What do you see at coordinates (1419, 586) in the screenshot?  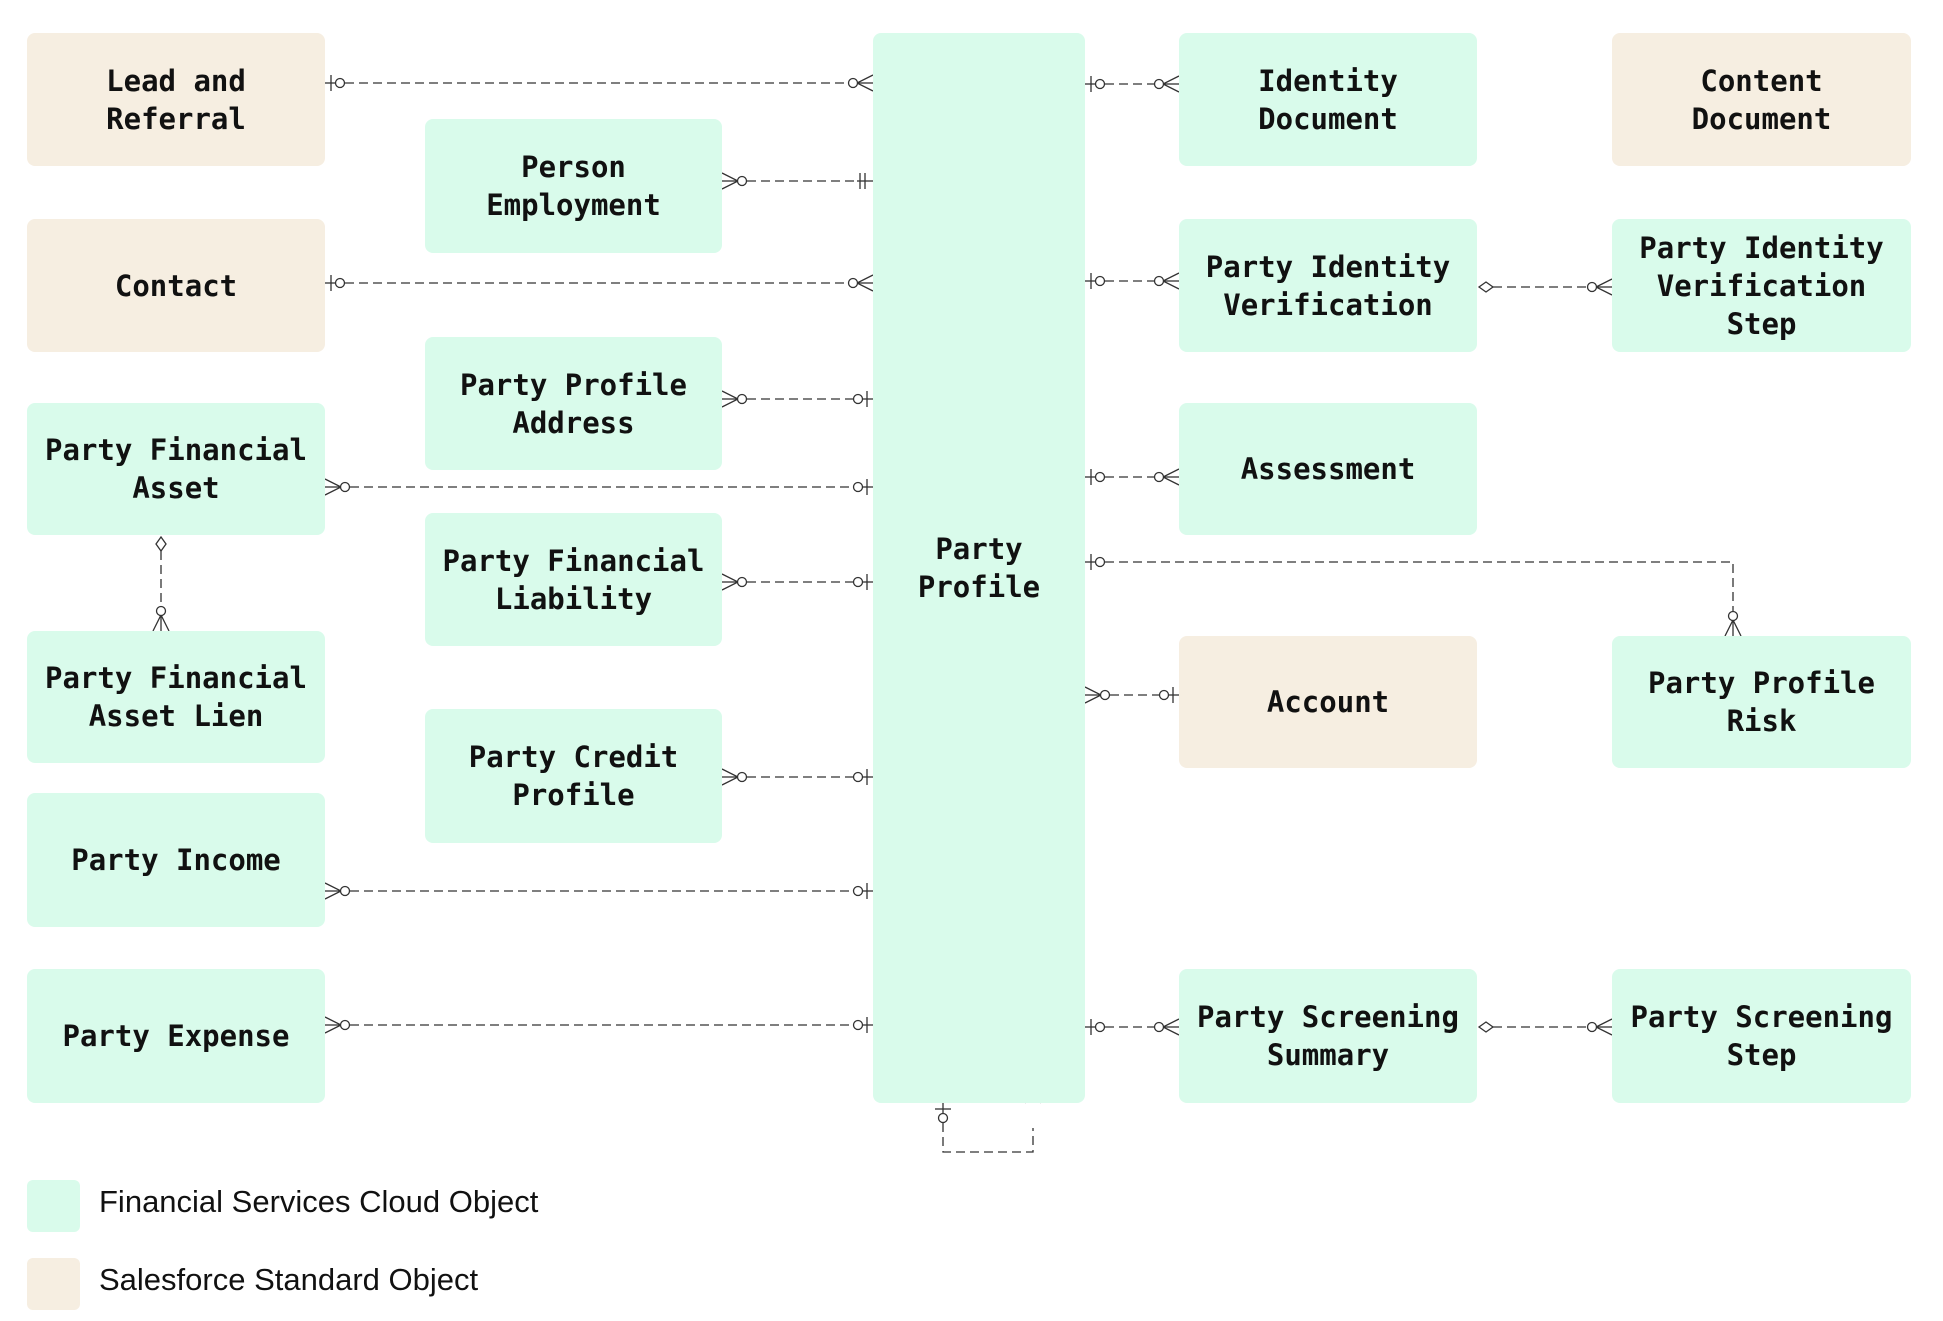 I see `rel-party-profile-risk` at bounding box center [1419, 586].